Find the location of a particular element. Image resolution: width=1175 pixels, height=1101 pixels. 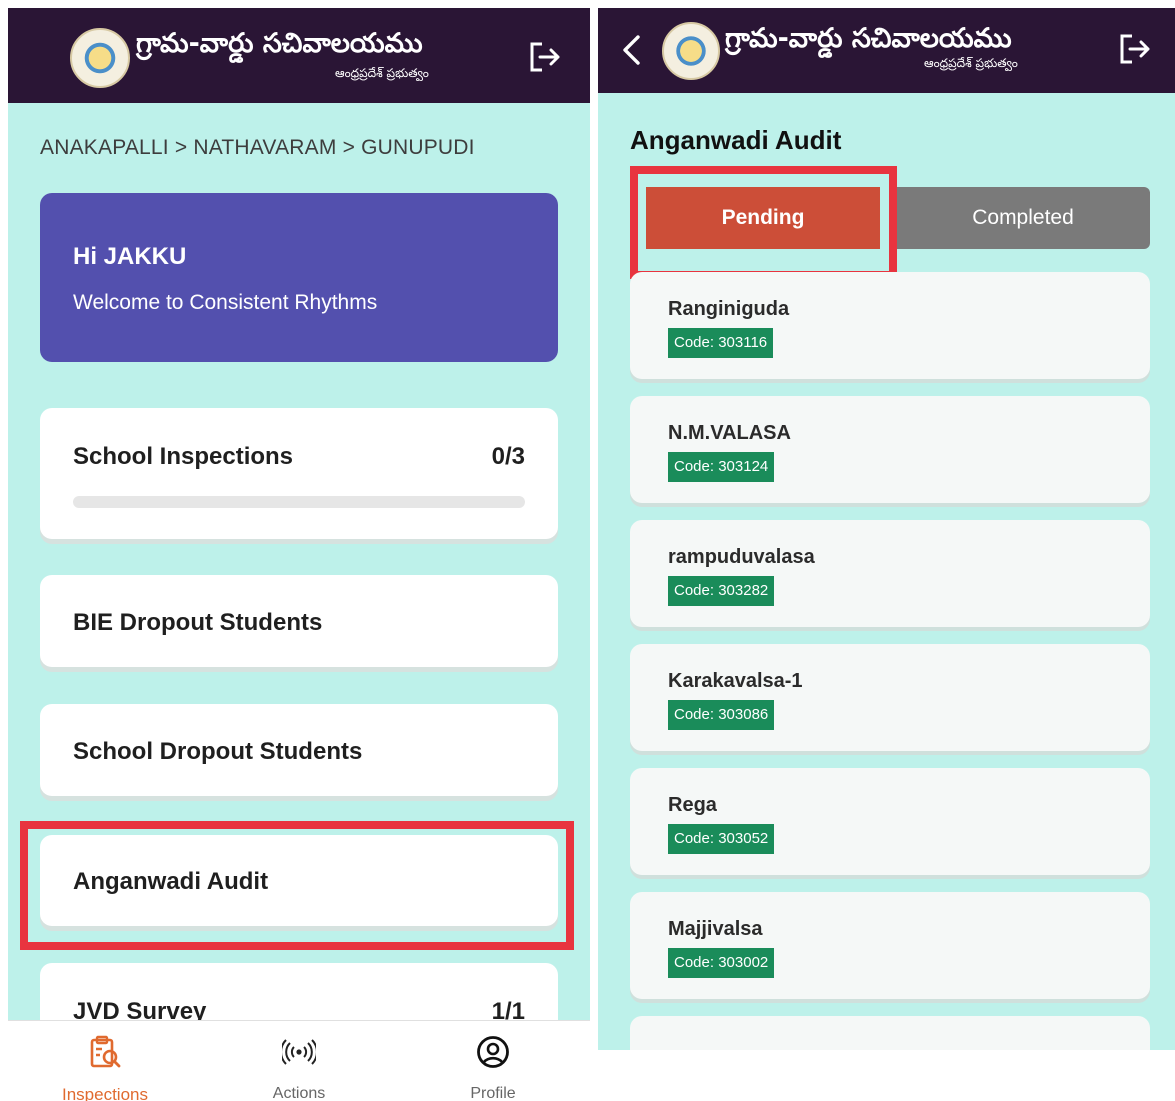

back-arrow-icon is located at coordinates (631, 50).